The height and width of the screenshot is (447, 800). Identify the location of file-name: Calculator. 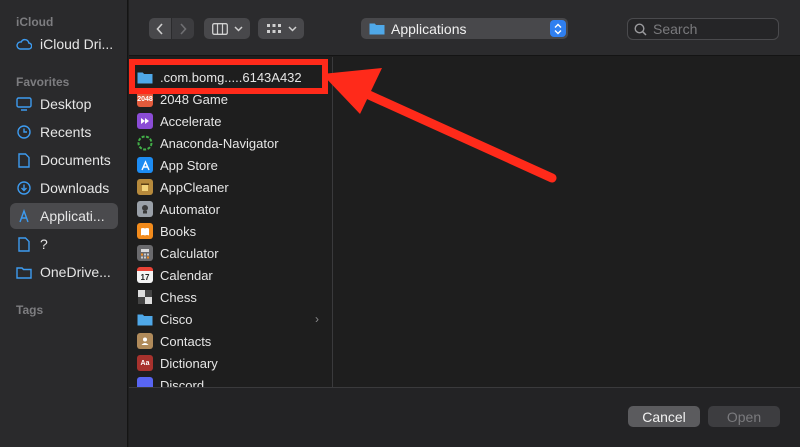
(189, 253).